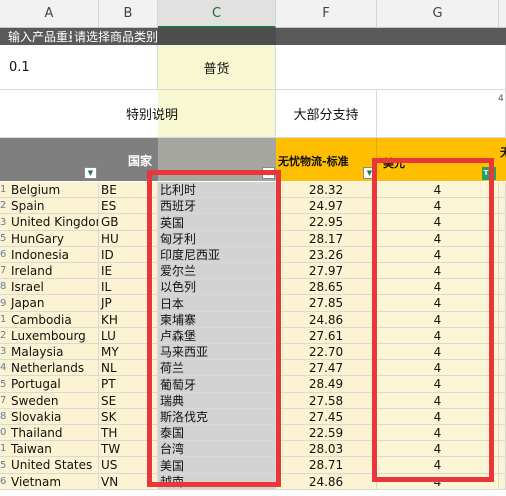 The height and width of the screenshot is (496, 506). Describe the element at coordinates (438, 14) in the screenshot. I see `column-header-g: G` at that location.